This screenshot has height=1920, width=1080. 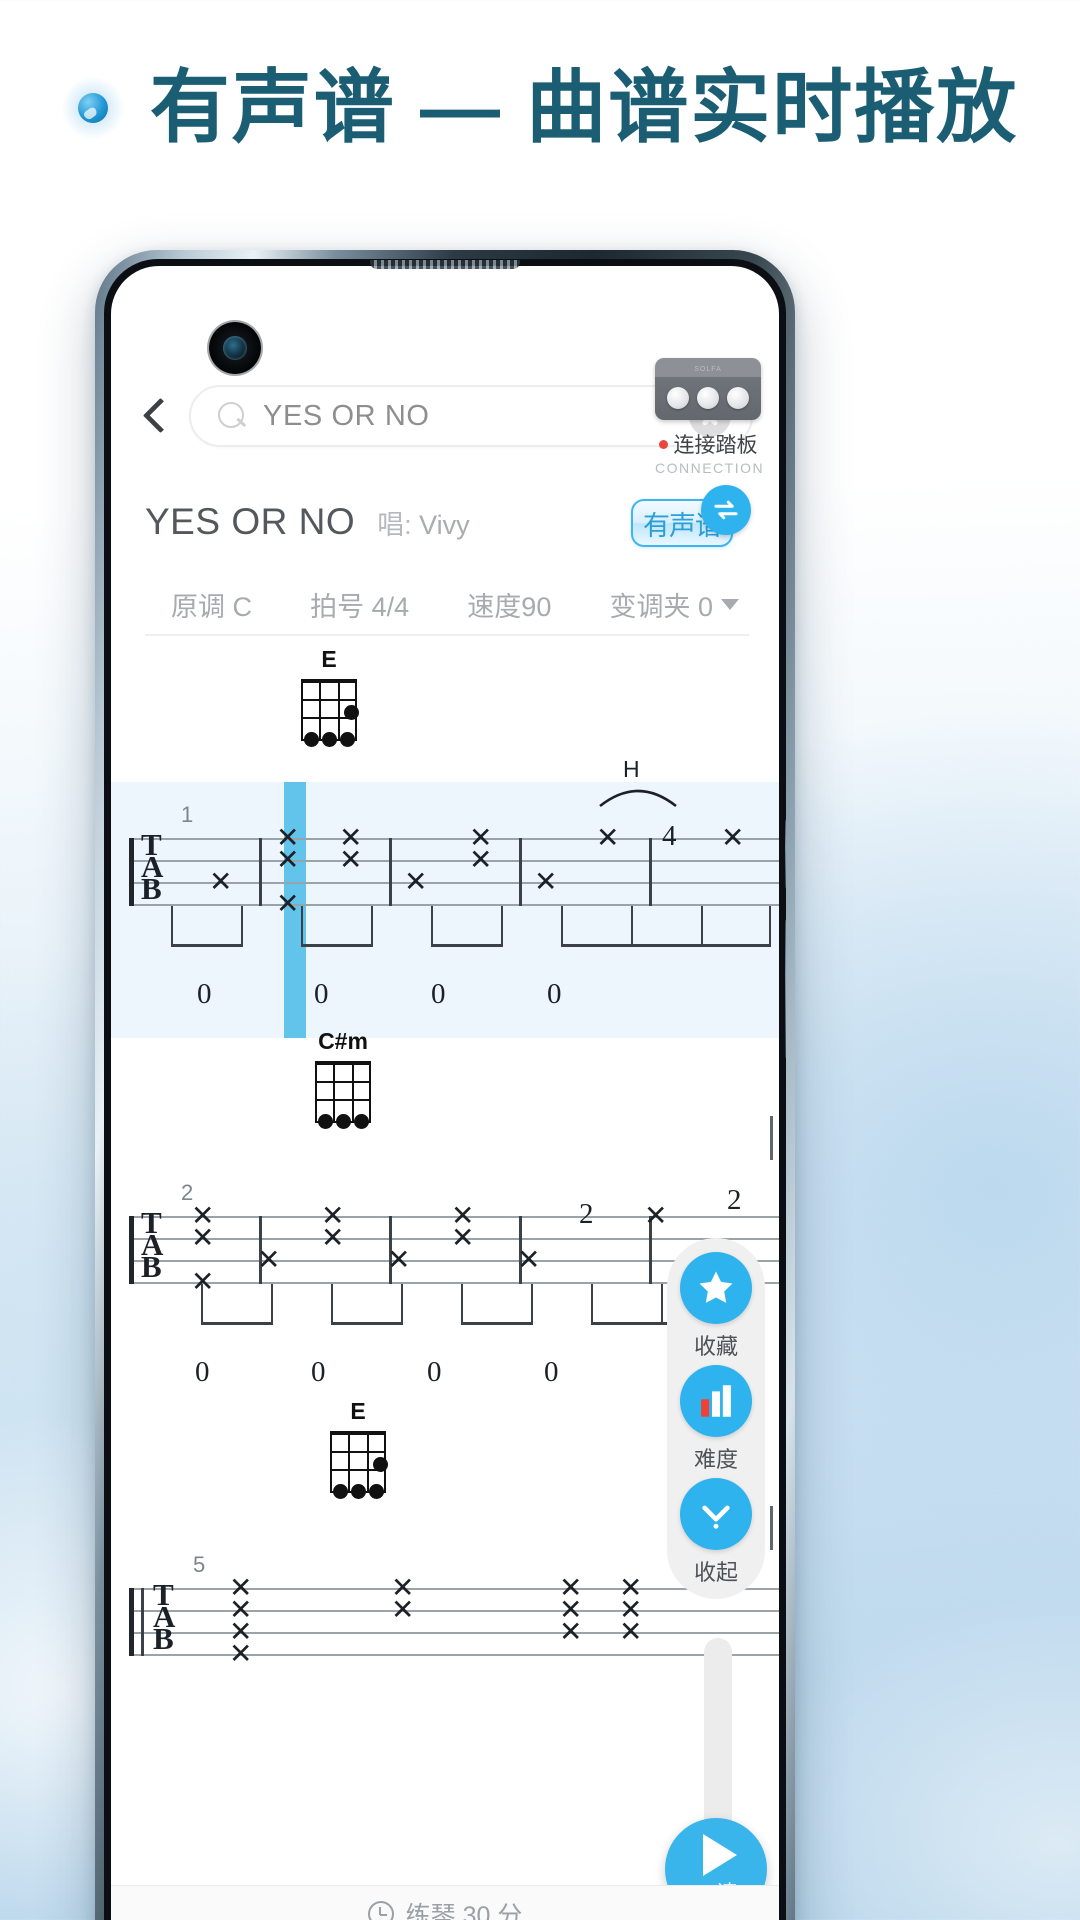 What do you see at coordinates (691, 521) in the screenshot?
I see `audio-score-badge: 有声谱` at bounding box center [691, 521].